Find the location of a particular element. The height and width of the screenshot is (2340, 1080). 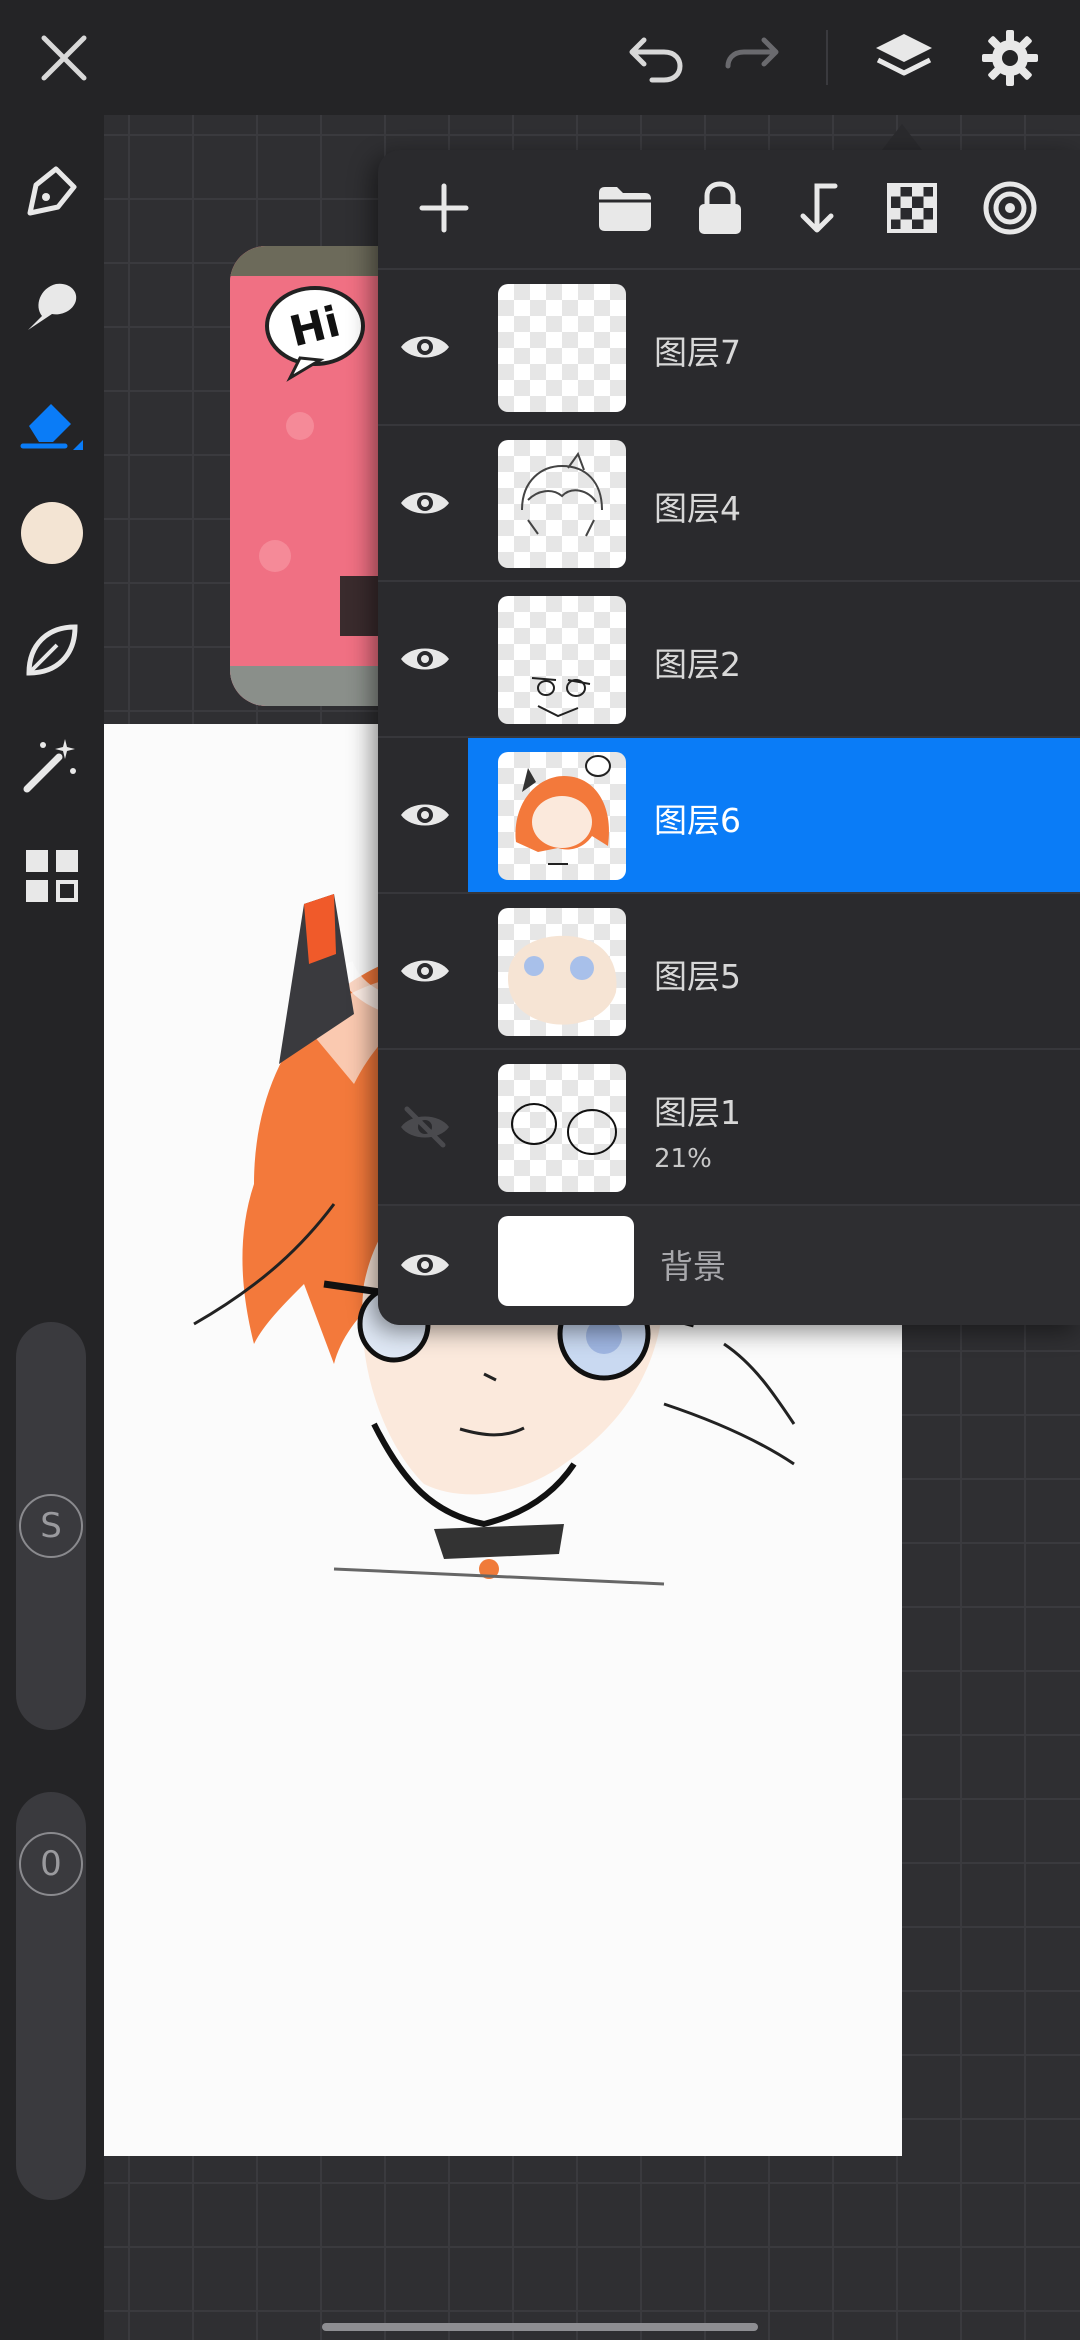

eraser-icon is located at coordinates (52, 421).